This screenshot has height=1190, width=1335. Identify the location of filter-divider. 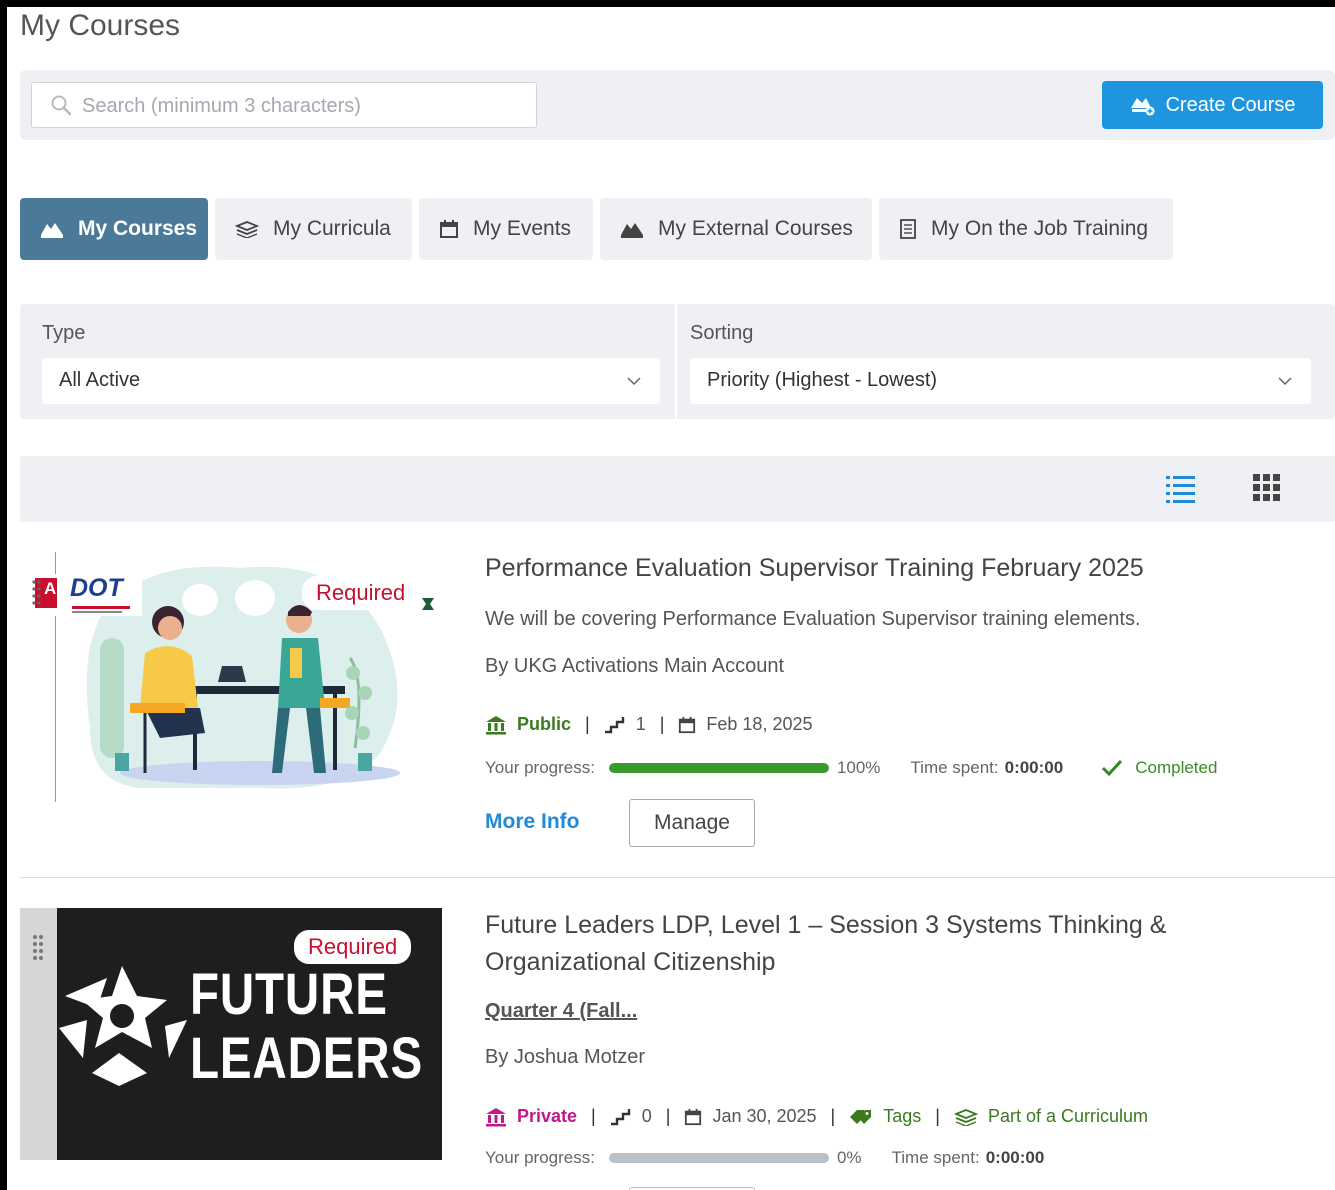
(676, 361).